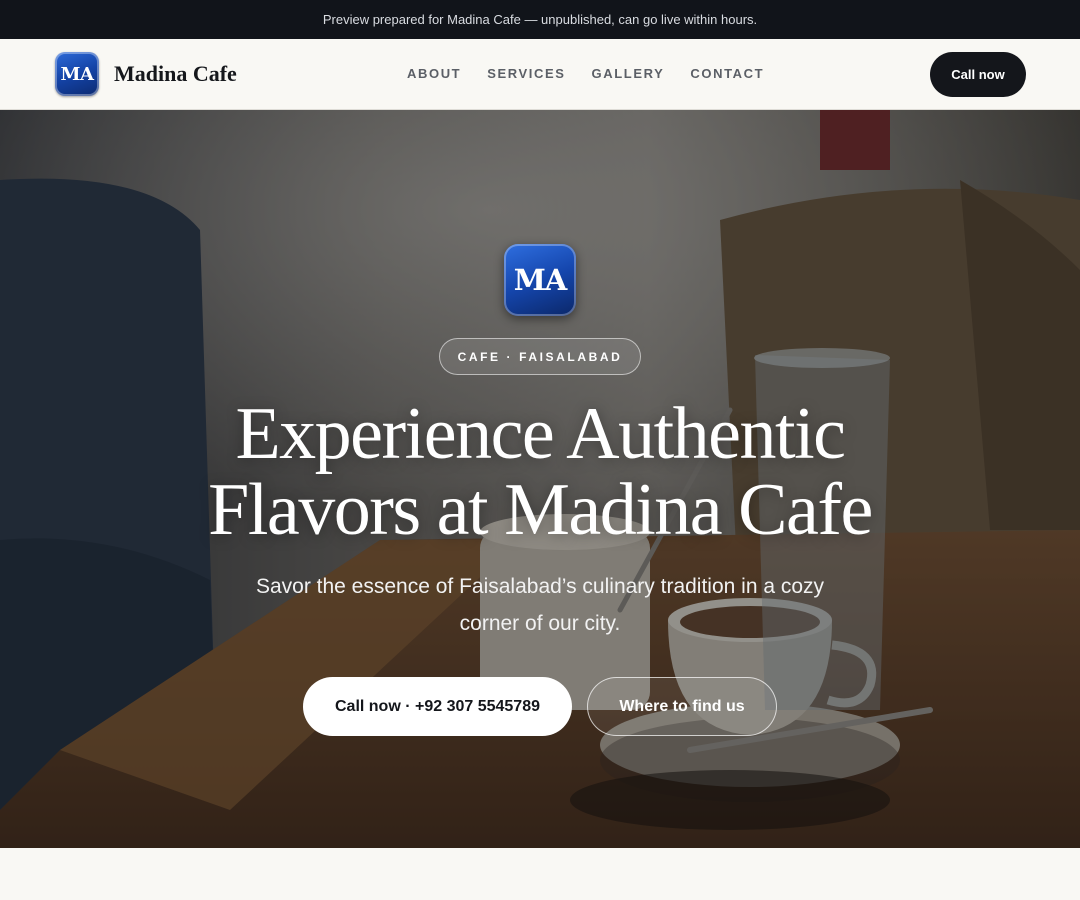 The image size is (1080, 900). I want to click on hero-logo: MA, so click(540, 280).